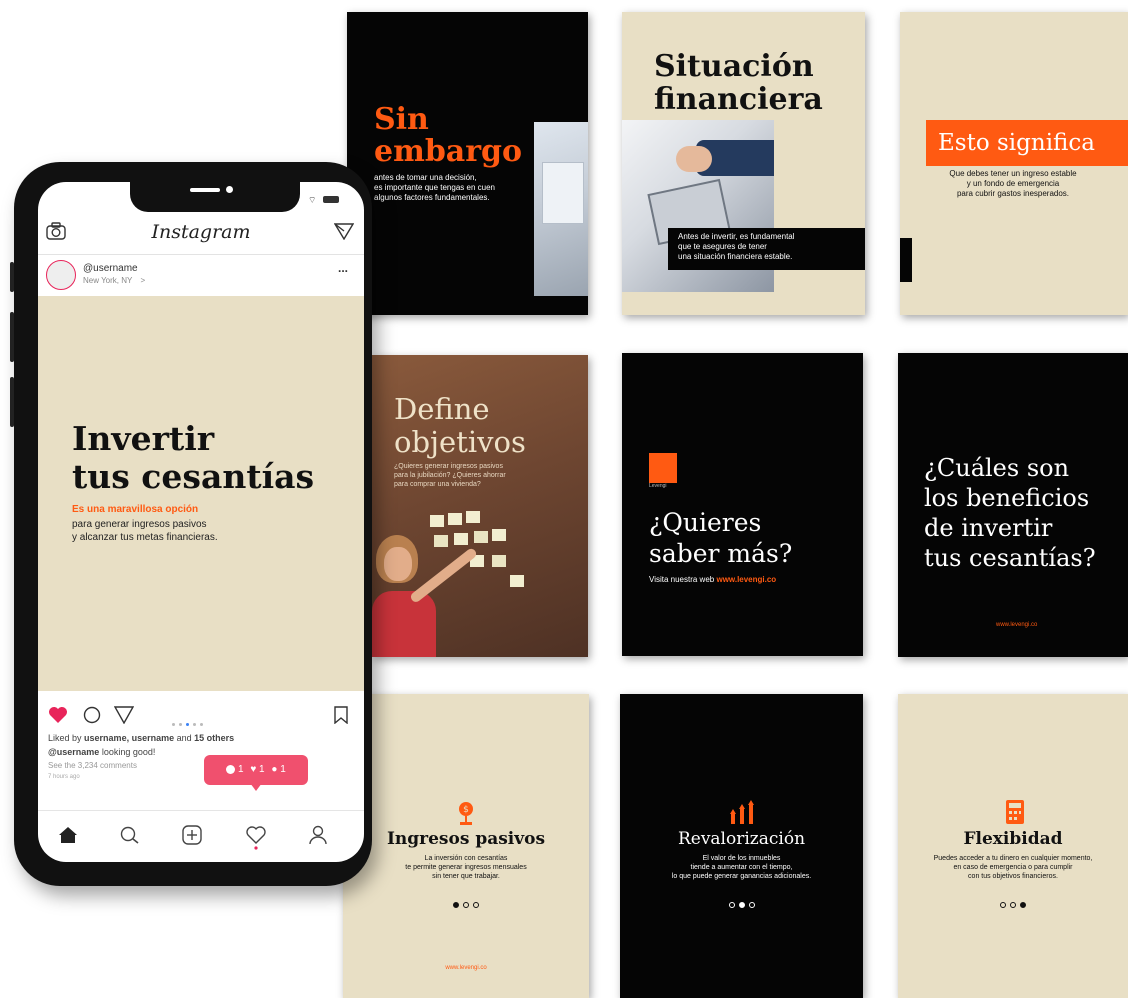 Image resolution: width=1128 pixels, height=998 pixels. What do you see at coordinates (65, 738) in the screenshot?
I see `liked-by-prefix: Liked by` at bounding box center [65, 738].